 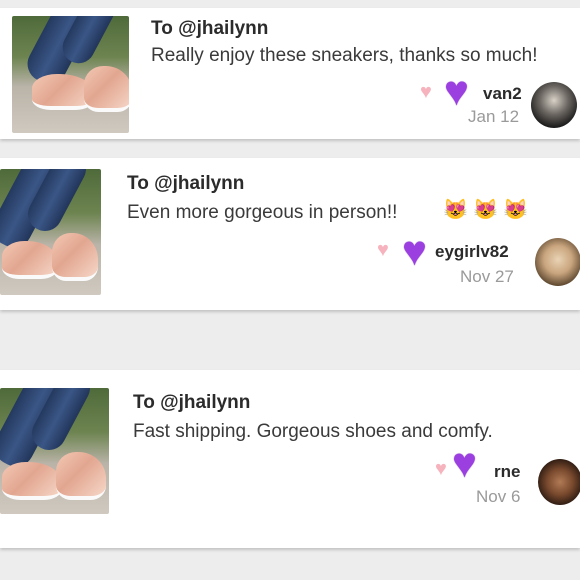 I want to click on commenter-username: rne, so click(x=507, y=472).